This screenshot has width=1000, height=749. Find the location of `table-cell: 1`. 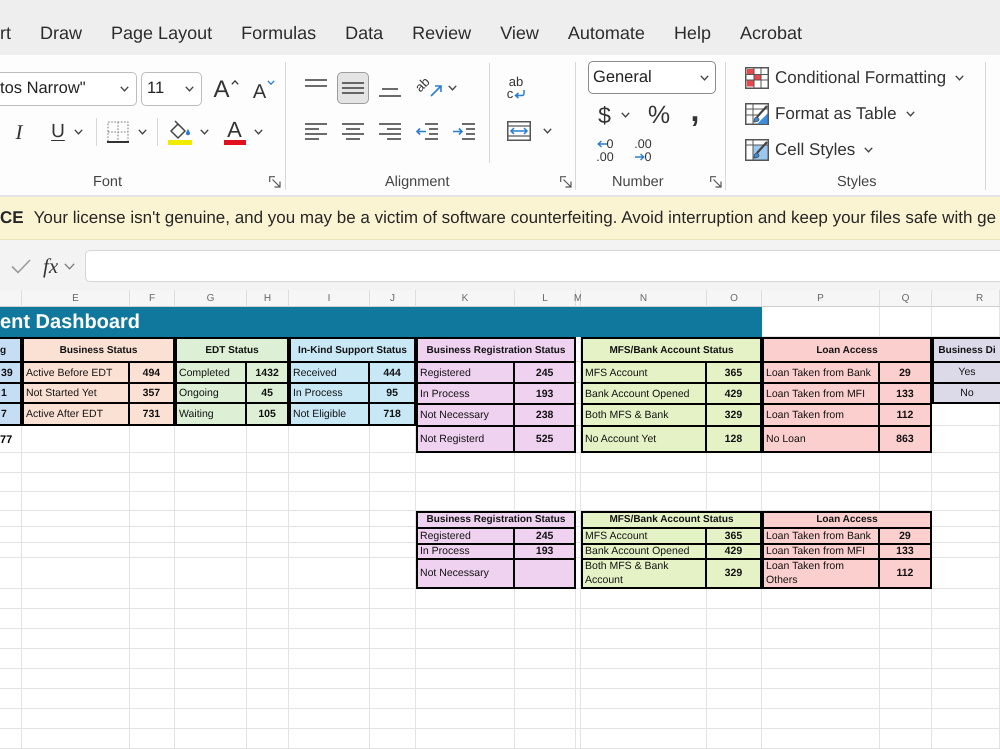

table-cell: 1 is located at coordinates (10, 393).